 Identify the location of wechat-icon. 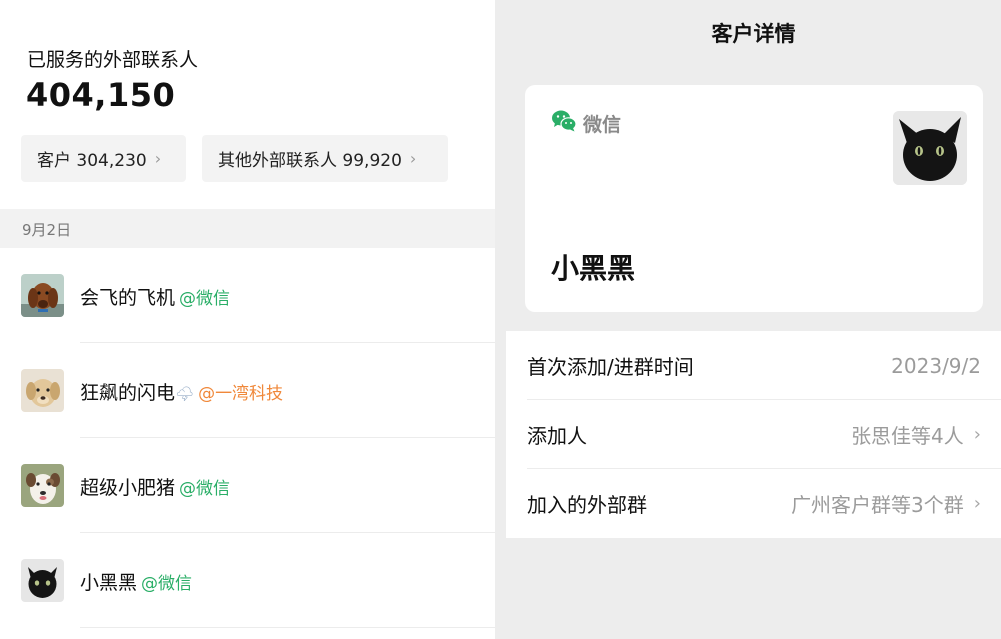
(564, 123).